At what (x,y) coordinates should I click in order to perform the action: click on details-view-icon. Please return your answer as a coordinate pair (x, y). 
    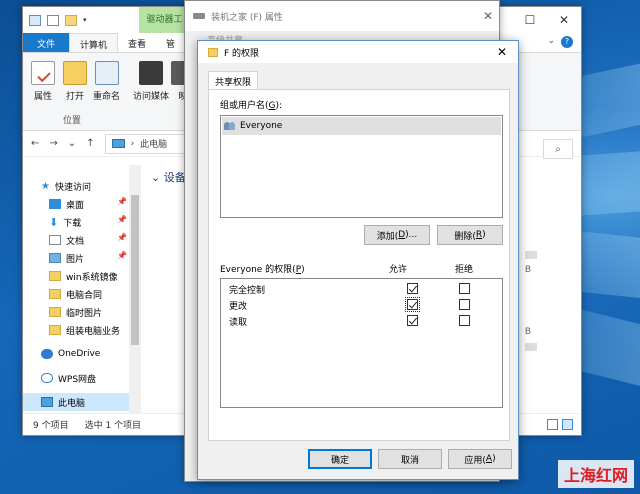
    Looking at the image, I should click on (552, 424).